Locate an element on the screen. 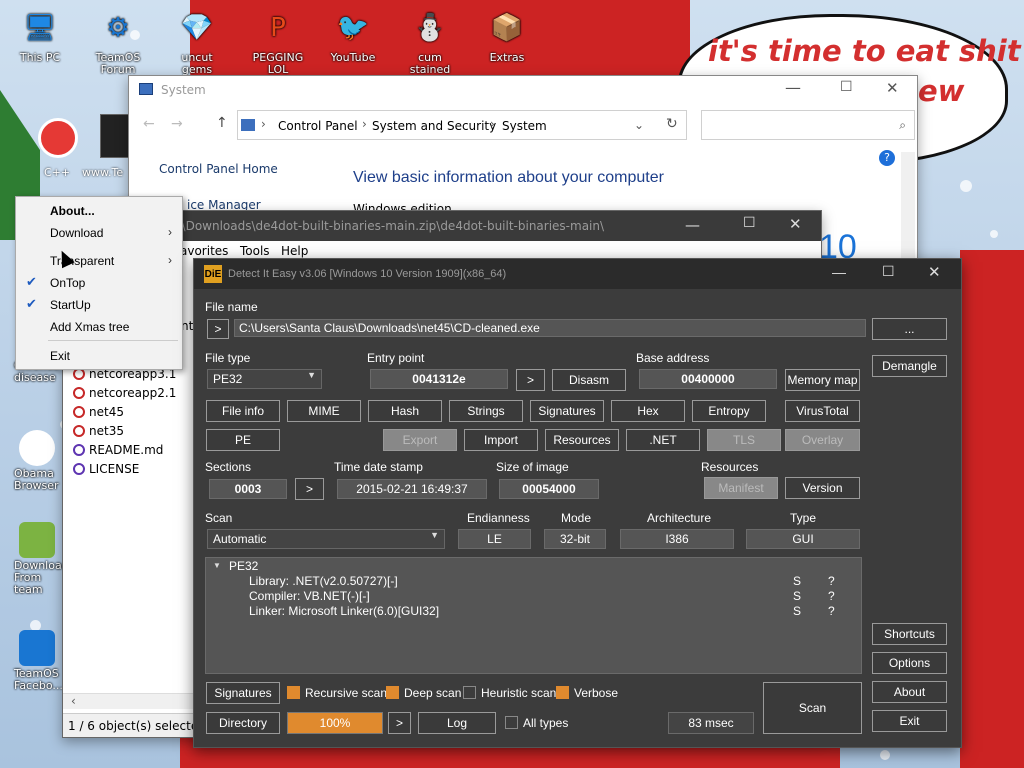 The width and height of the screenshot is (1024, 768). deep-scan-checkbox is located at coordinates (392, 692).